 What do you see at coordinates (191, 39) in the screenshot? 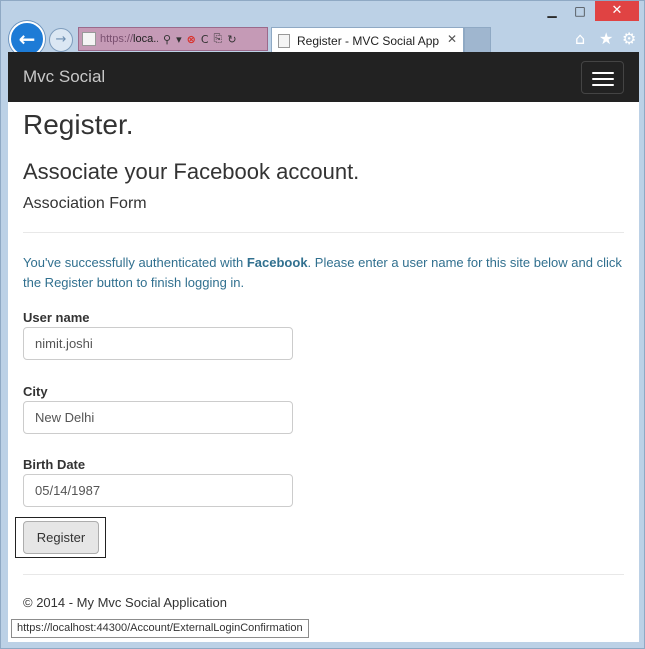
I see `certificate-error-icon: ⊗` at bounding box center [191, 39].